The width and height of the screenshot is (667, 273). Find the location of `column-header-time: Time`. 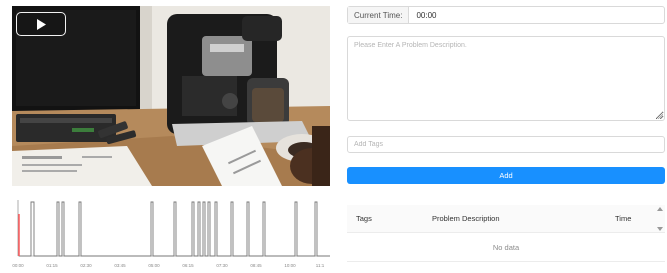

column-header-time: Time is located at coordinates (635, 218).